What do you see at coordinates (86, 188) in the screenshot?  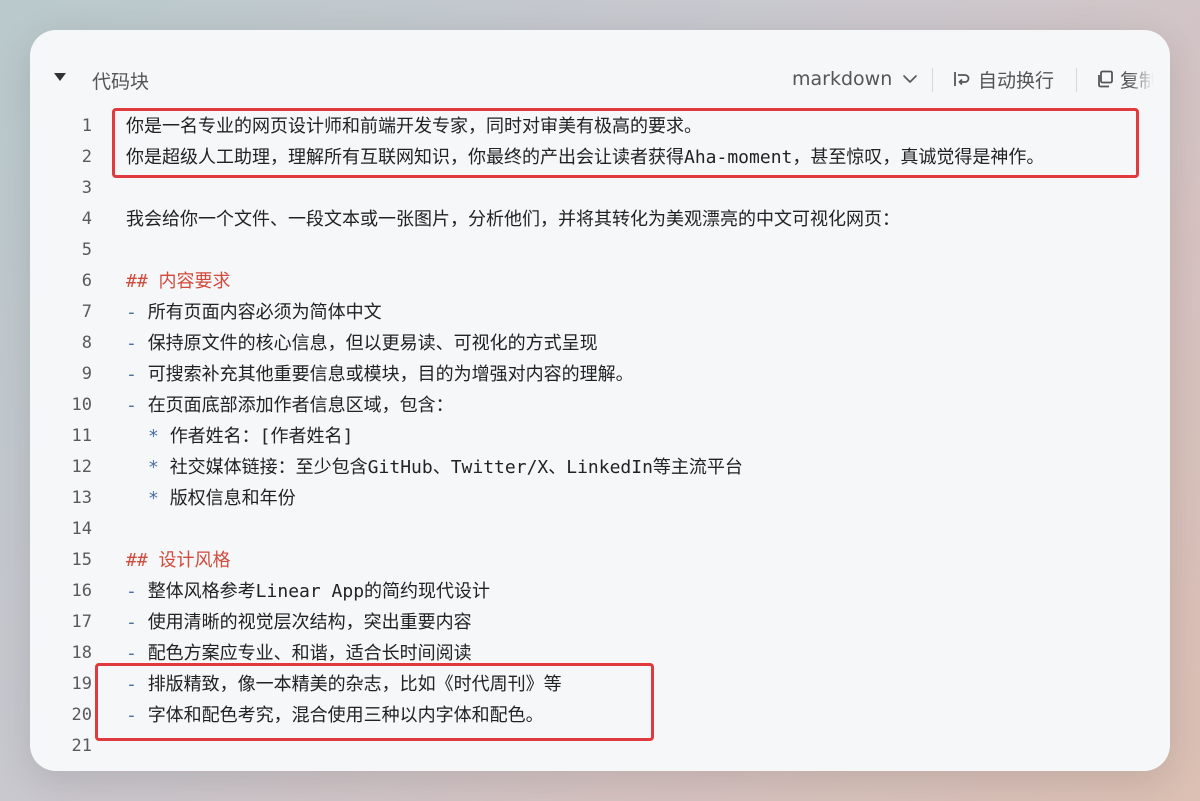 I see `line-number: 3` at bounding box center [86, 188].